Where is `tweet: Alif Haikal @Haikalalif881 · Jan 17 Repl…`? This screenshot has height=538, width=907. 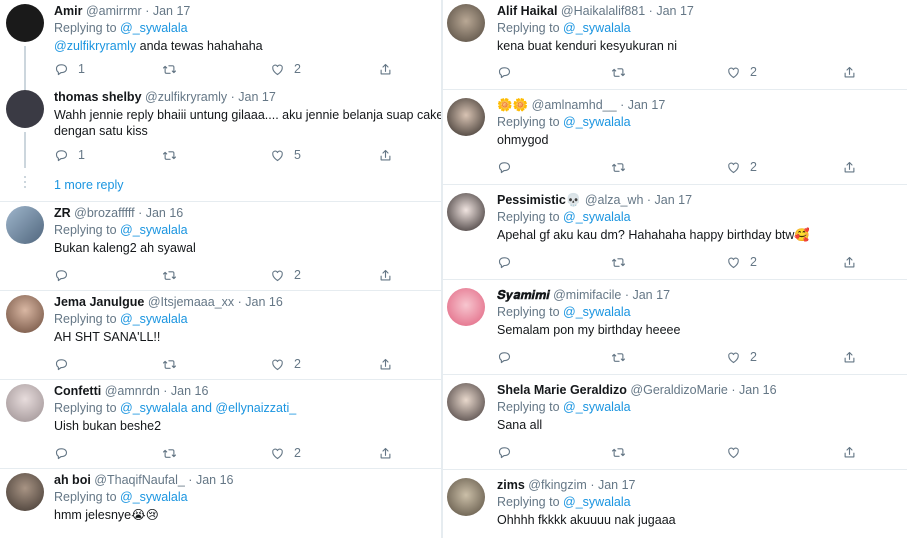
tweet: Alif Haikal @Haikalalif881 · Jan 17 Repl… is located at coordinates (675, 45).